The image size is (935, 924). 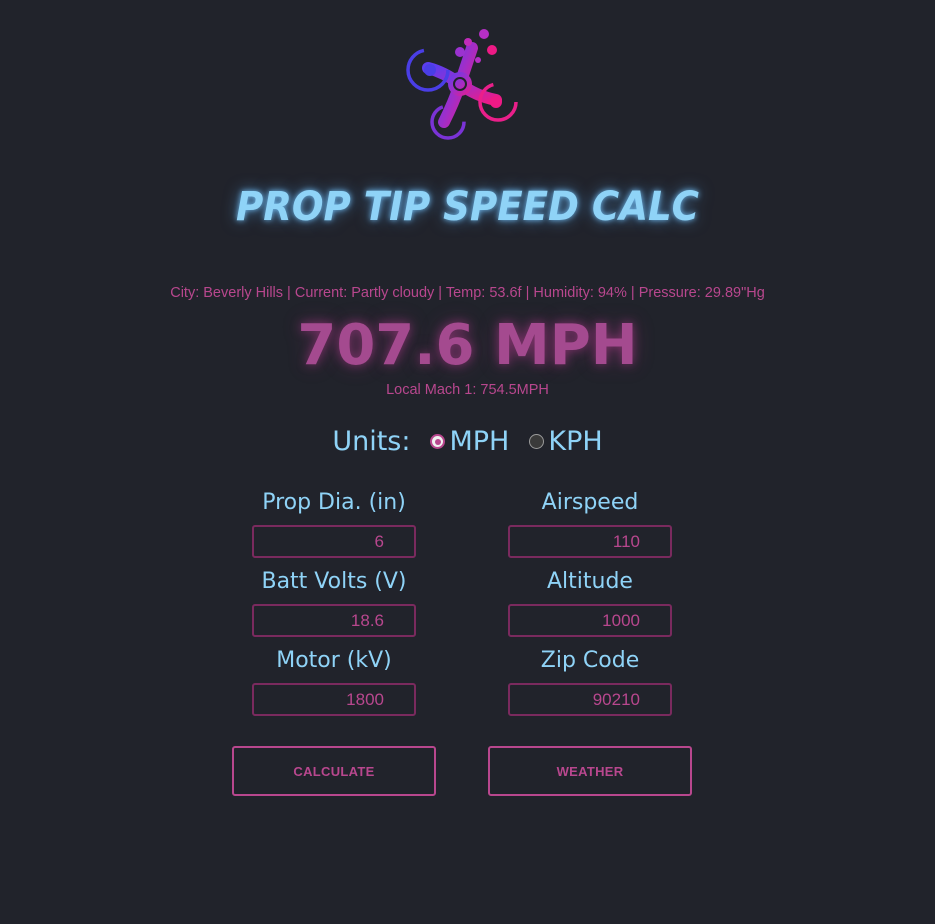 I want to click on altitude-label: Altitude, so click(x=590, y=581).